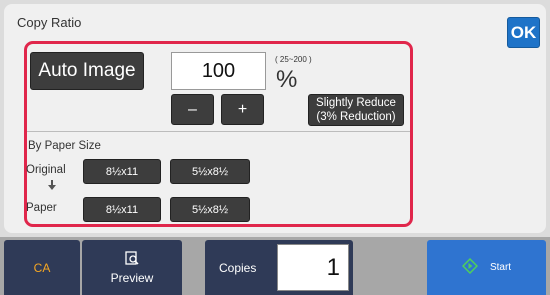  I want to click on paper-size-title: By Paper Size, so click(64, 146).